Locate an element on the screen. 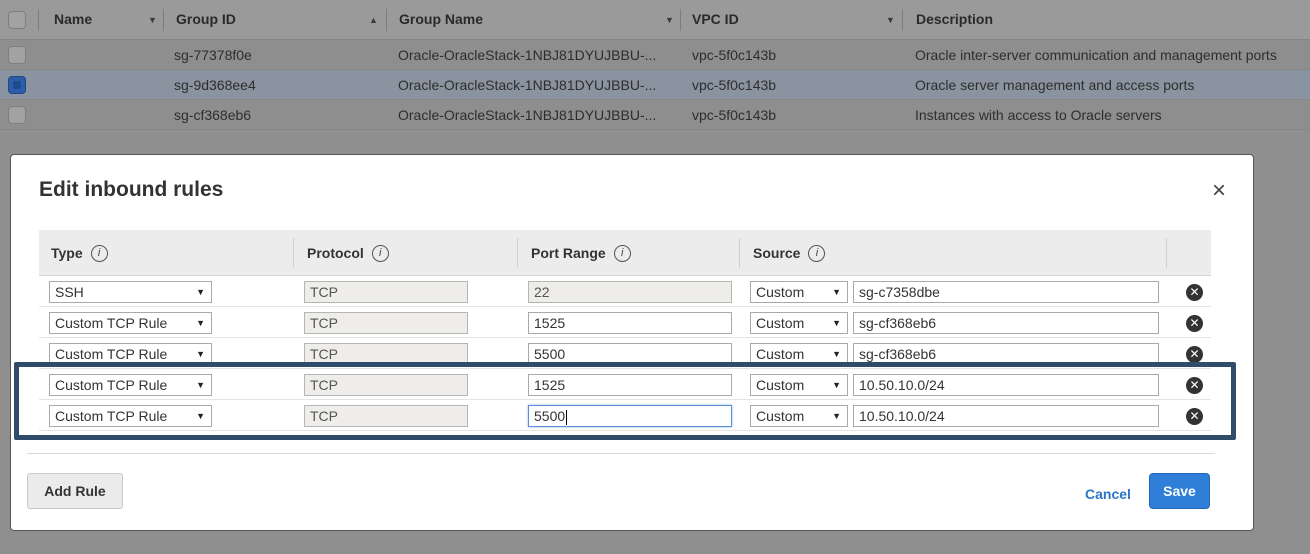 The image size is (1310, 554). type-column-header: Type i is located at coordinates (79, 253).